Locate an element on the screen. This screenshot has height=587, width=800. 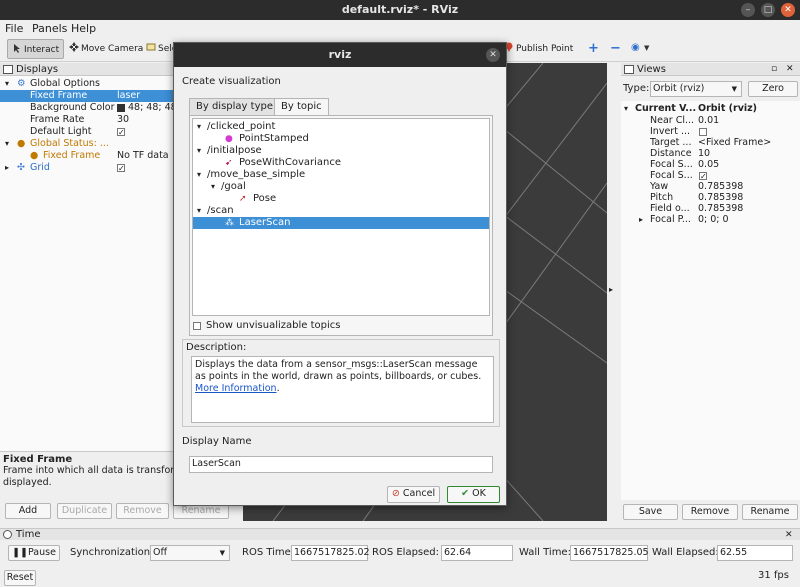
ros-time-field: 1667517825.02 is located at coordinates (330, 553).